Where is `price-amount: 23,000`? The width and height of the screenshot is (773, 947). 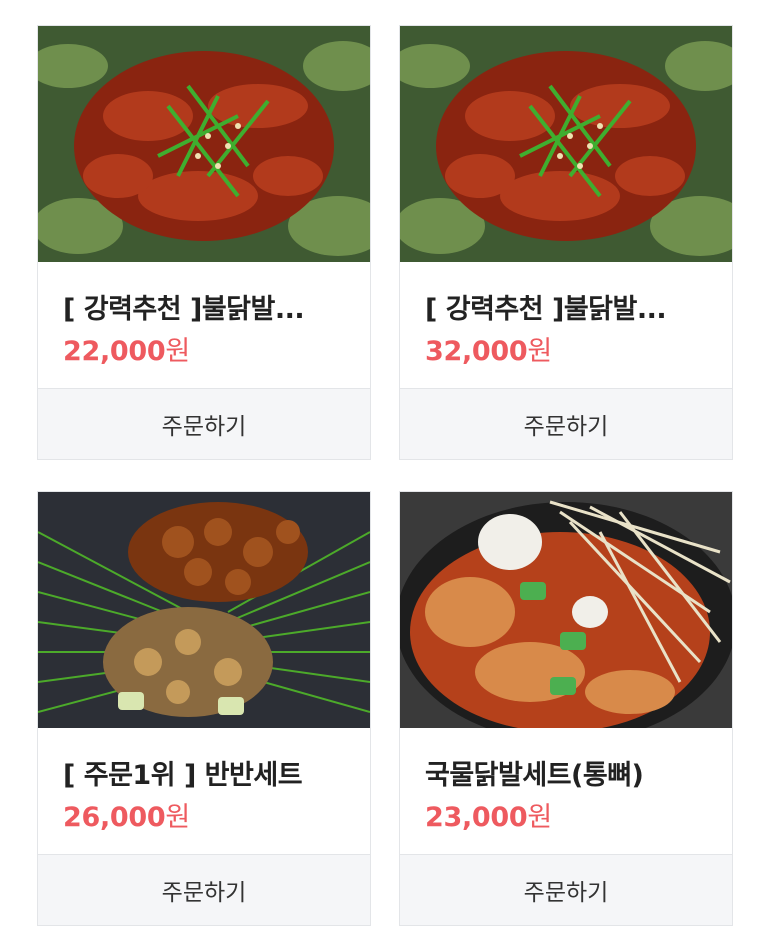
price-amount: 23,000 is located at coordinates (476, 817).